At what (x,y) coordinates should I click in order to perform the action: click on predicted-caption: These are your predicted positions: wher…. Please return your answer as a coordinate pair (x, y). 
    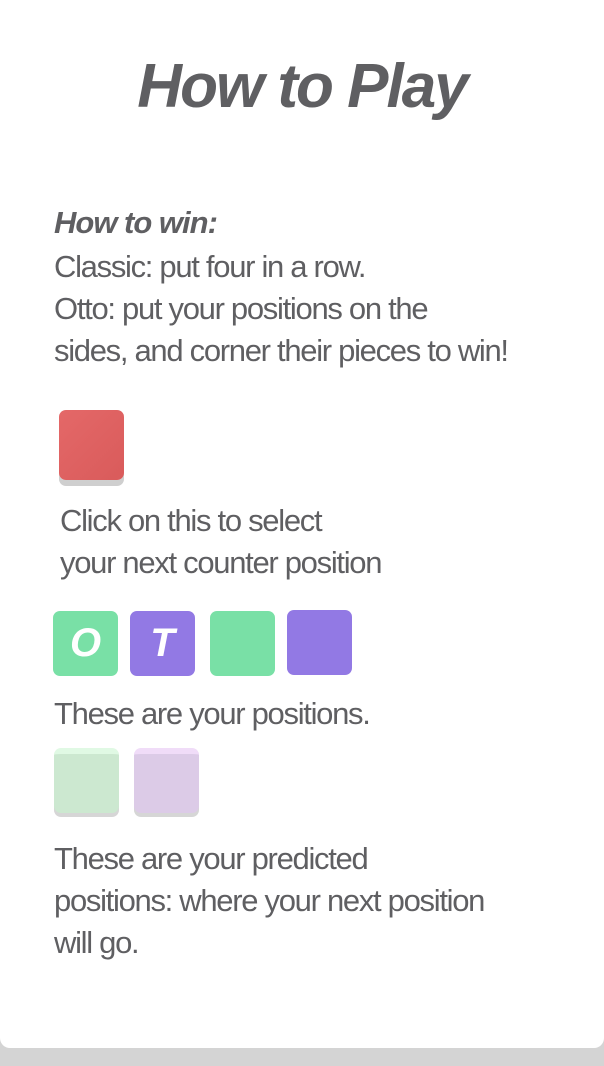
    Looking at the image, I should click on (269, 901).